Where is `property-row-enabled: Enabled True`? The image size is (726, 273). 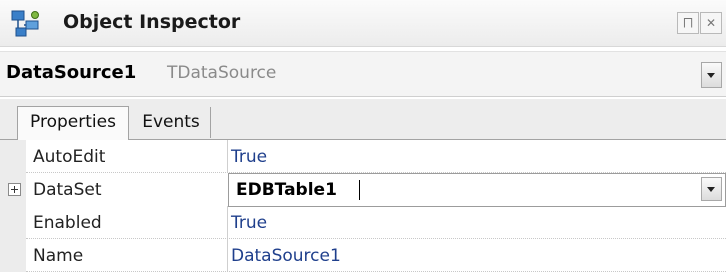
property-row-enabled: Enabled True is located at coordinates (363, 222).